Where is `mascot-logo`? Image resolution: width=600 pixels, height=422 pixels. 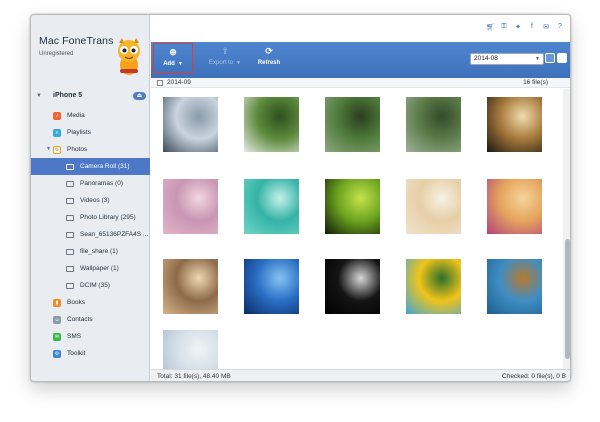
mascot-logo is located at coordinates (129, 56).